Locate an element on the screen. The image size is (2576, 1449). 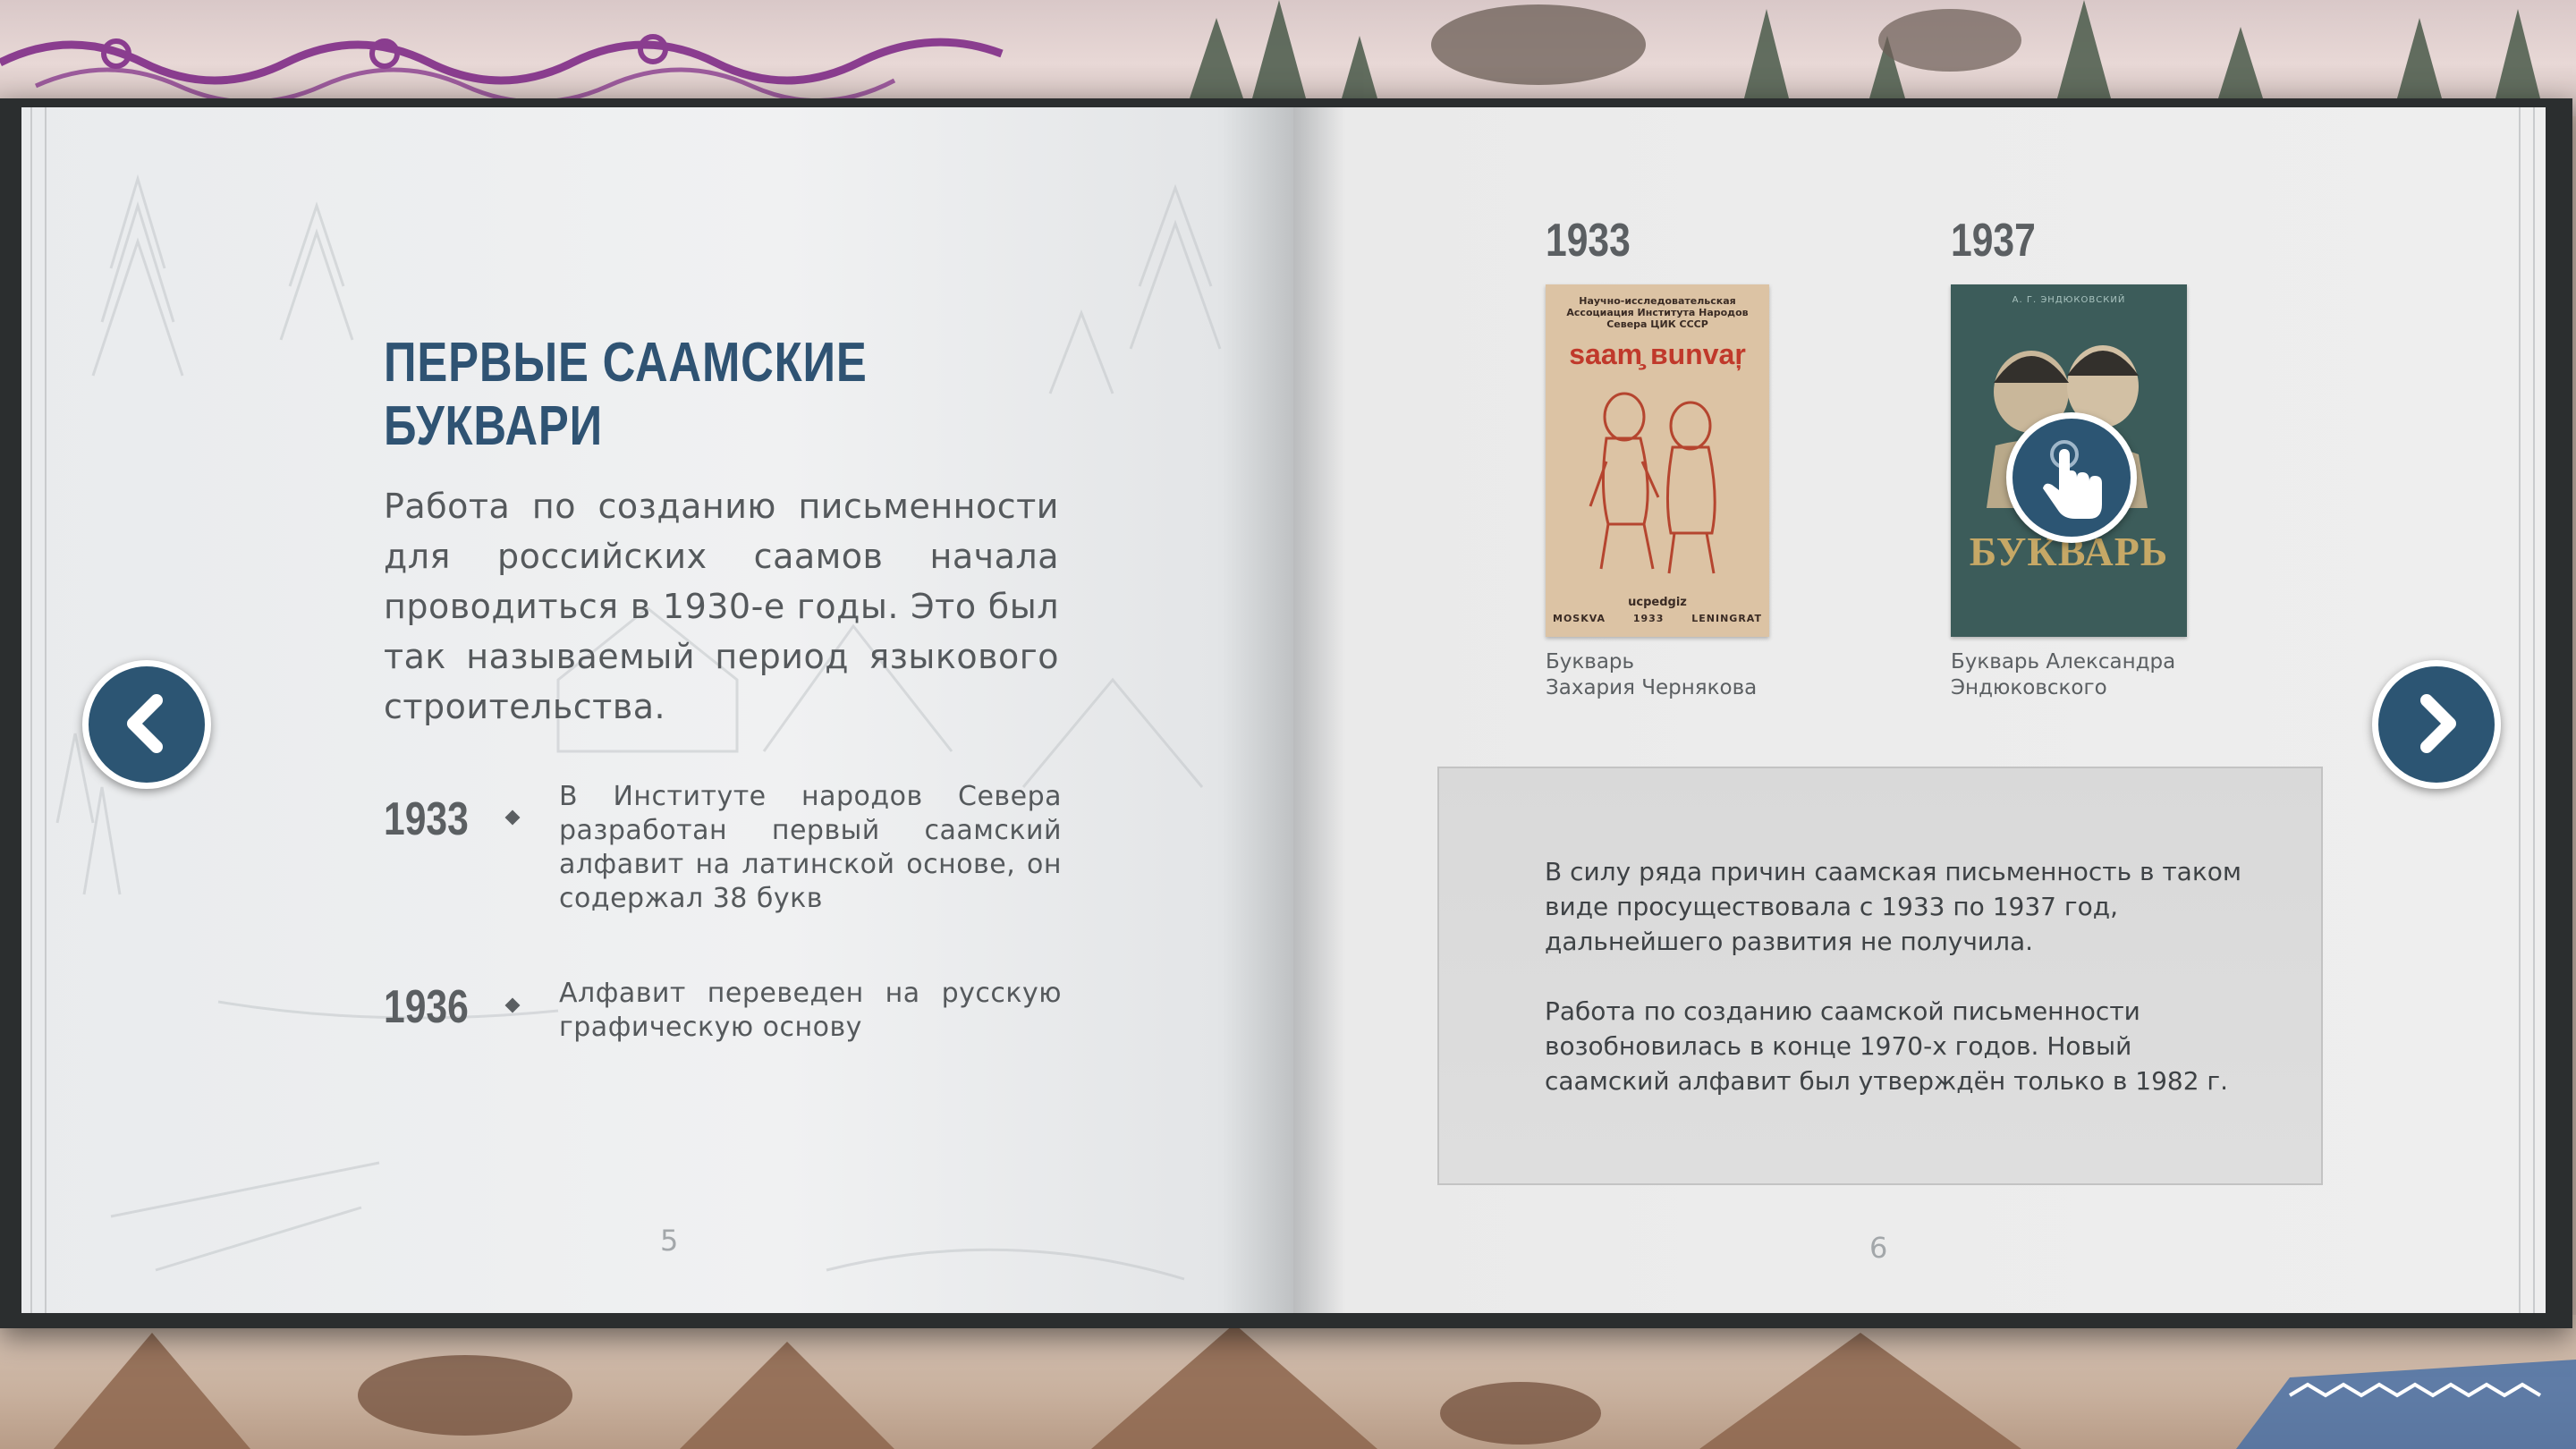
next-page-button is located at coordinates (2436, 724).